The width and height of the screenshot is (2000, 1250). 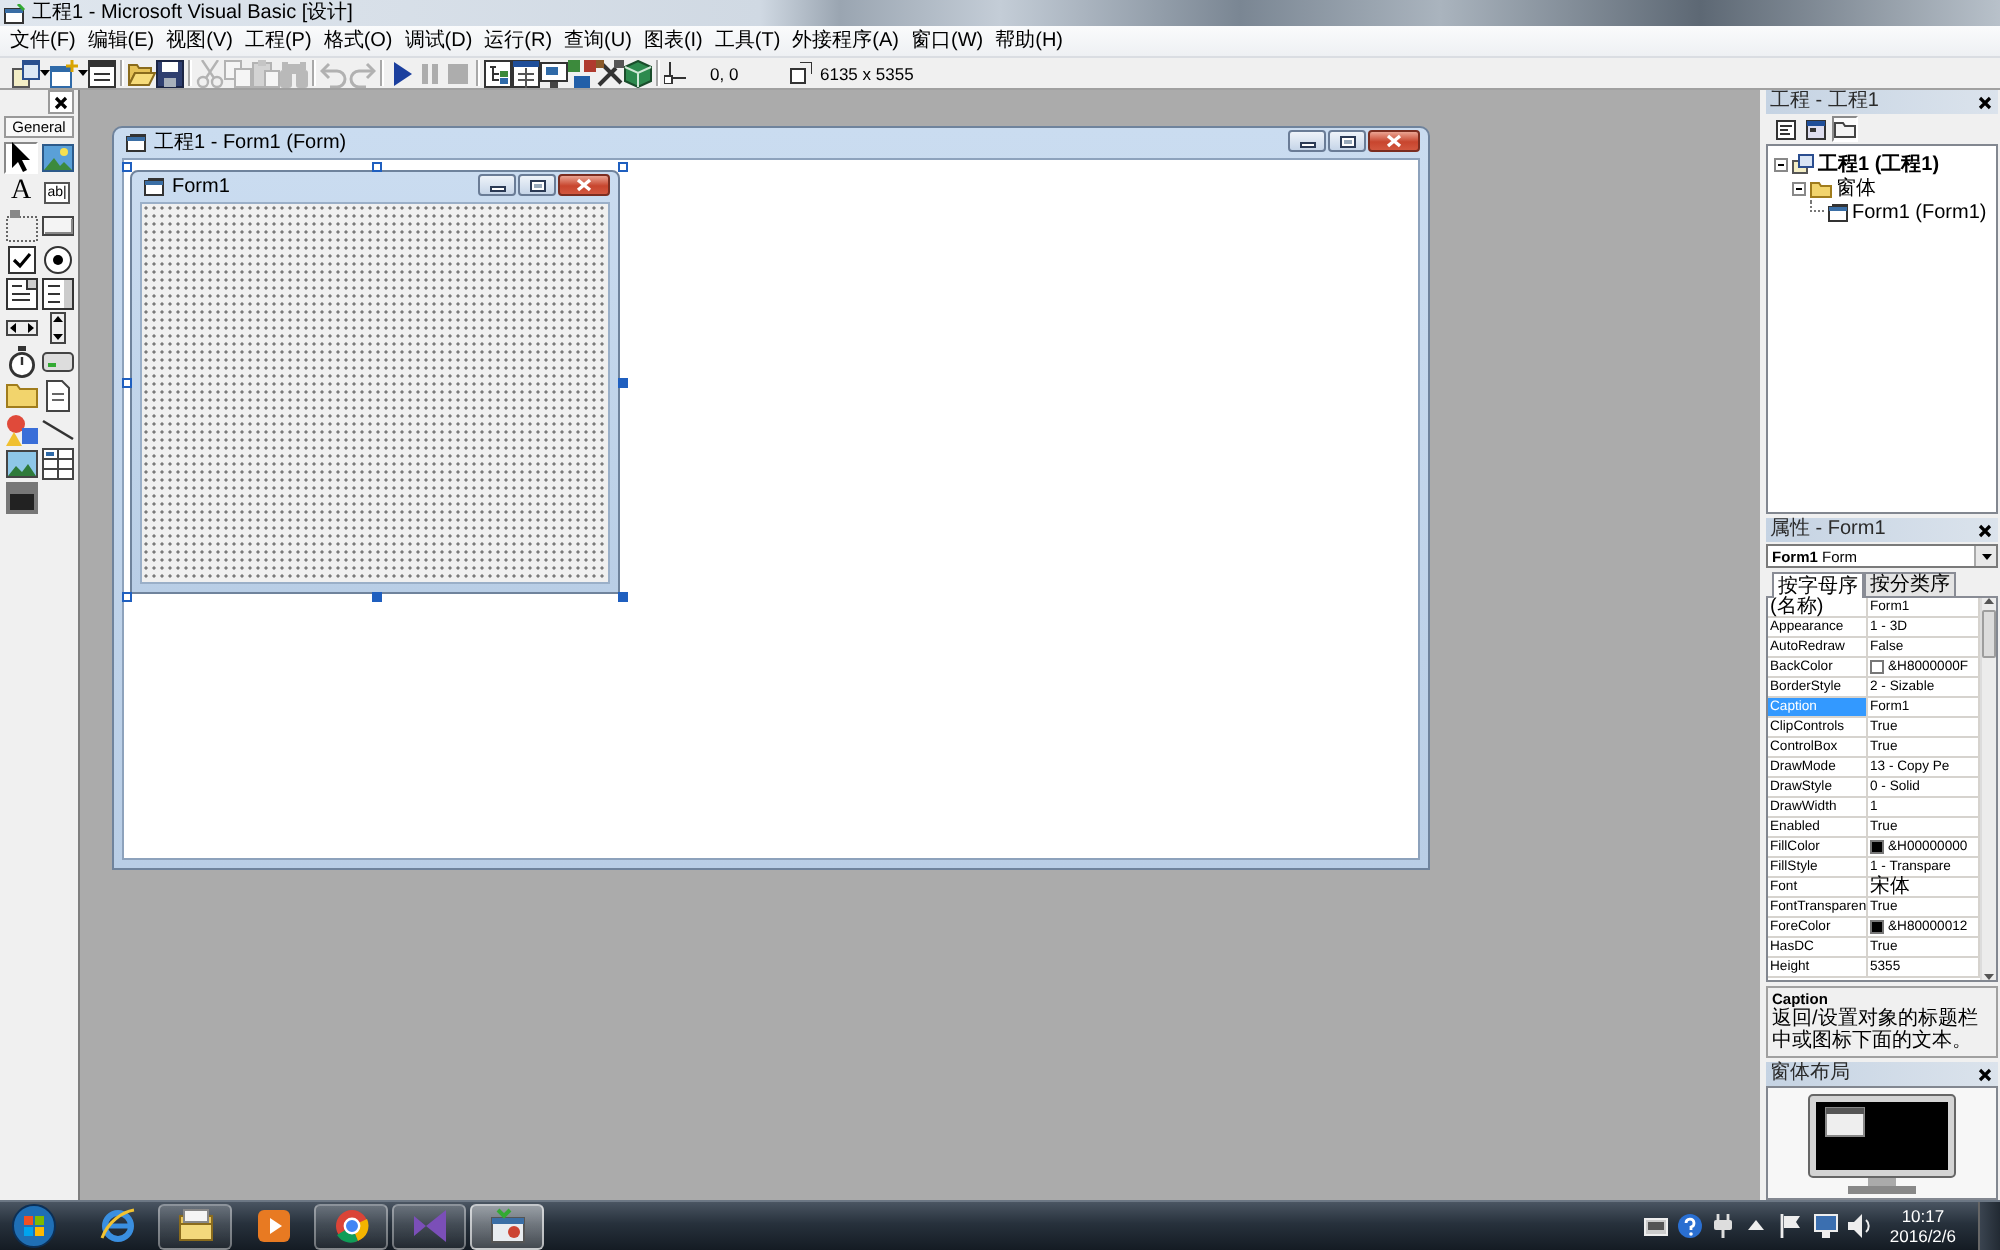 I want to click on checkbox-icon, so click(x=21, y=260).